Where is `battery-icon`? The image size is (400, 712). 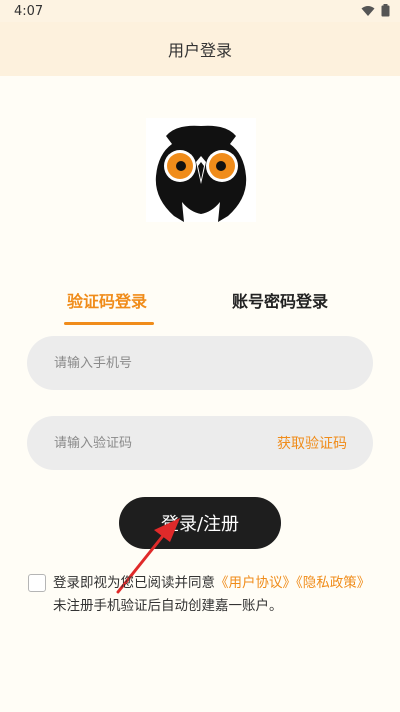
battery-icon is located at coordinates (385, 10).